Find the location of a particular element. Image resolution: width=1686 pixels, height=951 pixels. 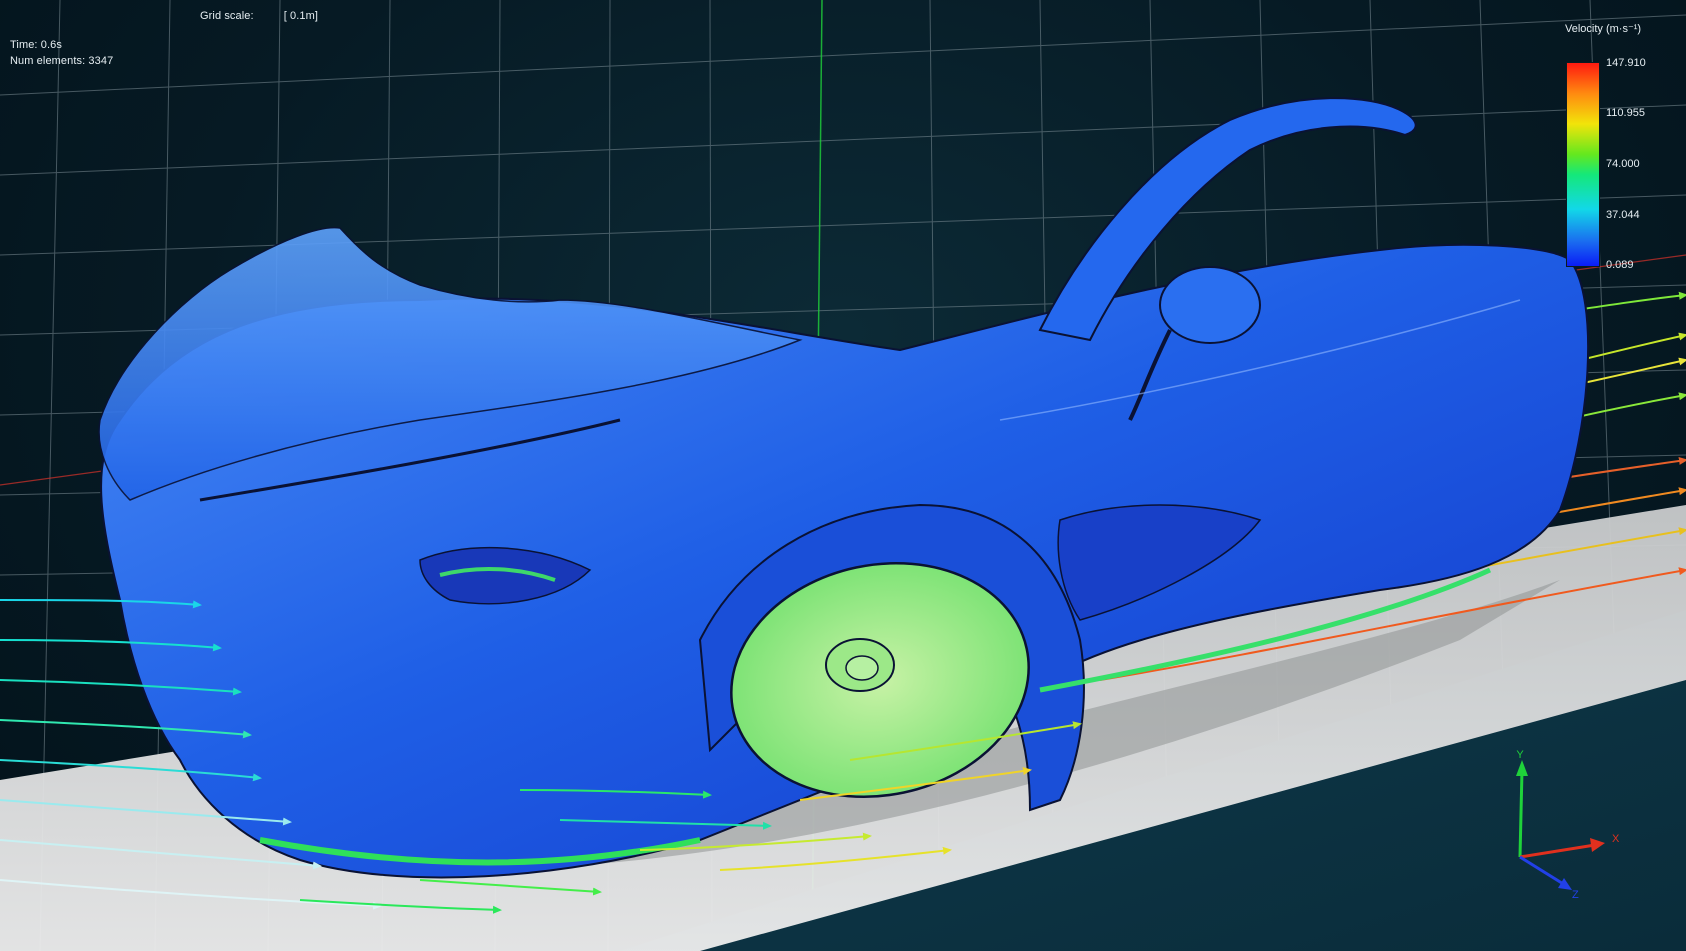

axis-label-y: Y is located at coordinates (1520, 755).